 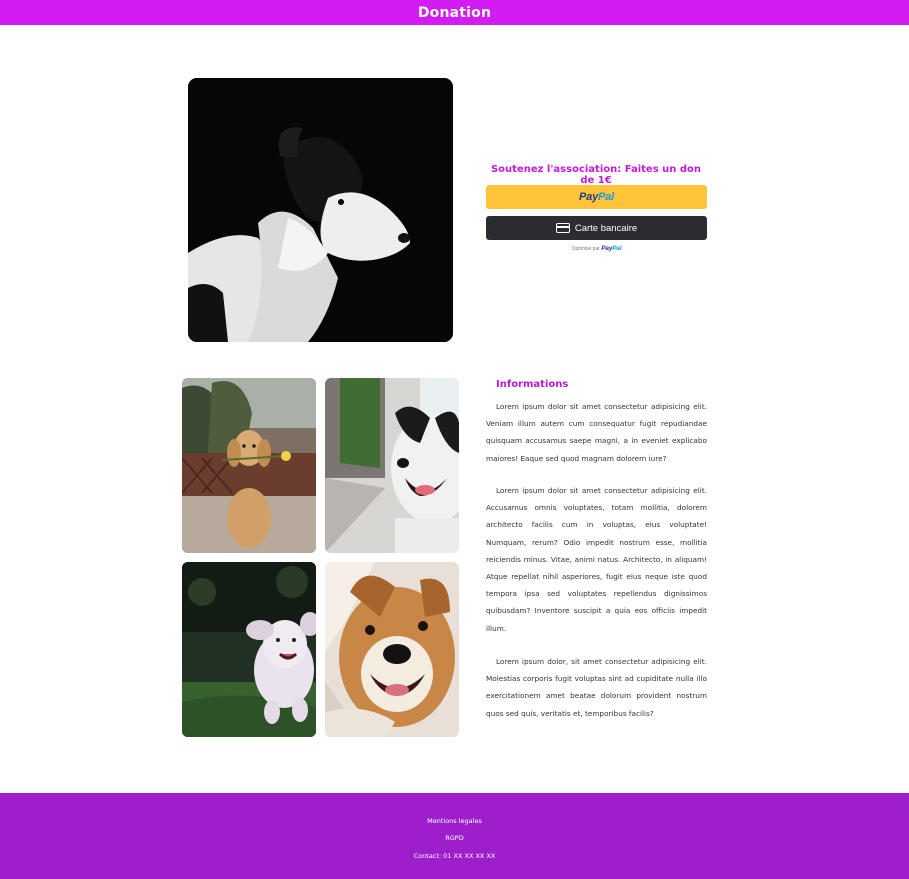 I want to click on footer-link-legal: Mentions legales, so click(x=454, y=821).